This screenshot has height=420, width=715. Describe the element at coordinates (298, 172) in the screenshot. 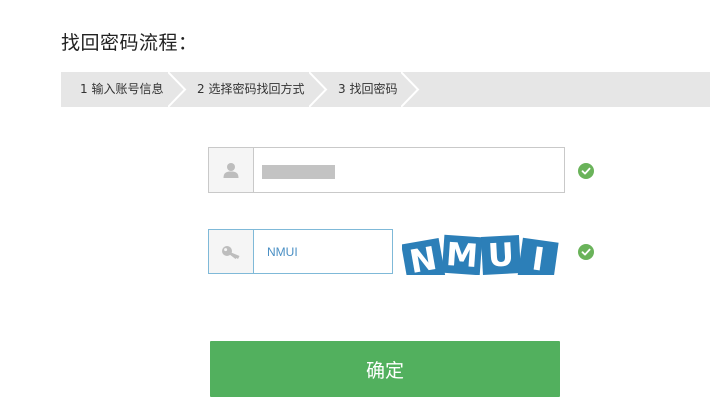

I see `account-masked-value` at that location.